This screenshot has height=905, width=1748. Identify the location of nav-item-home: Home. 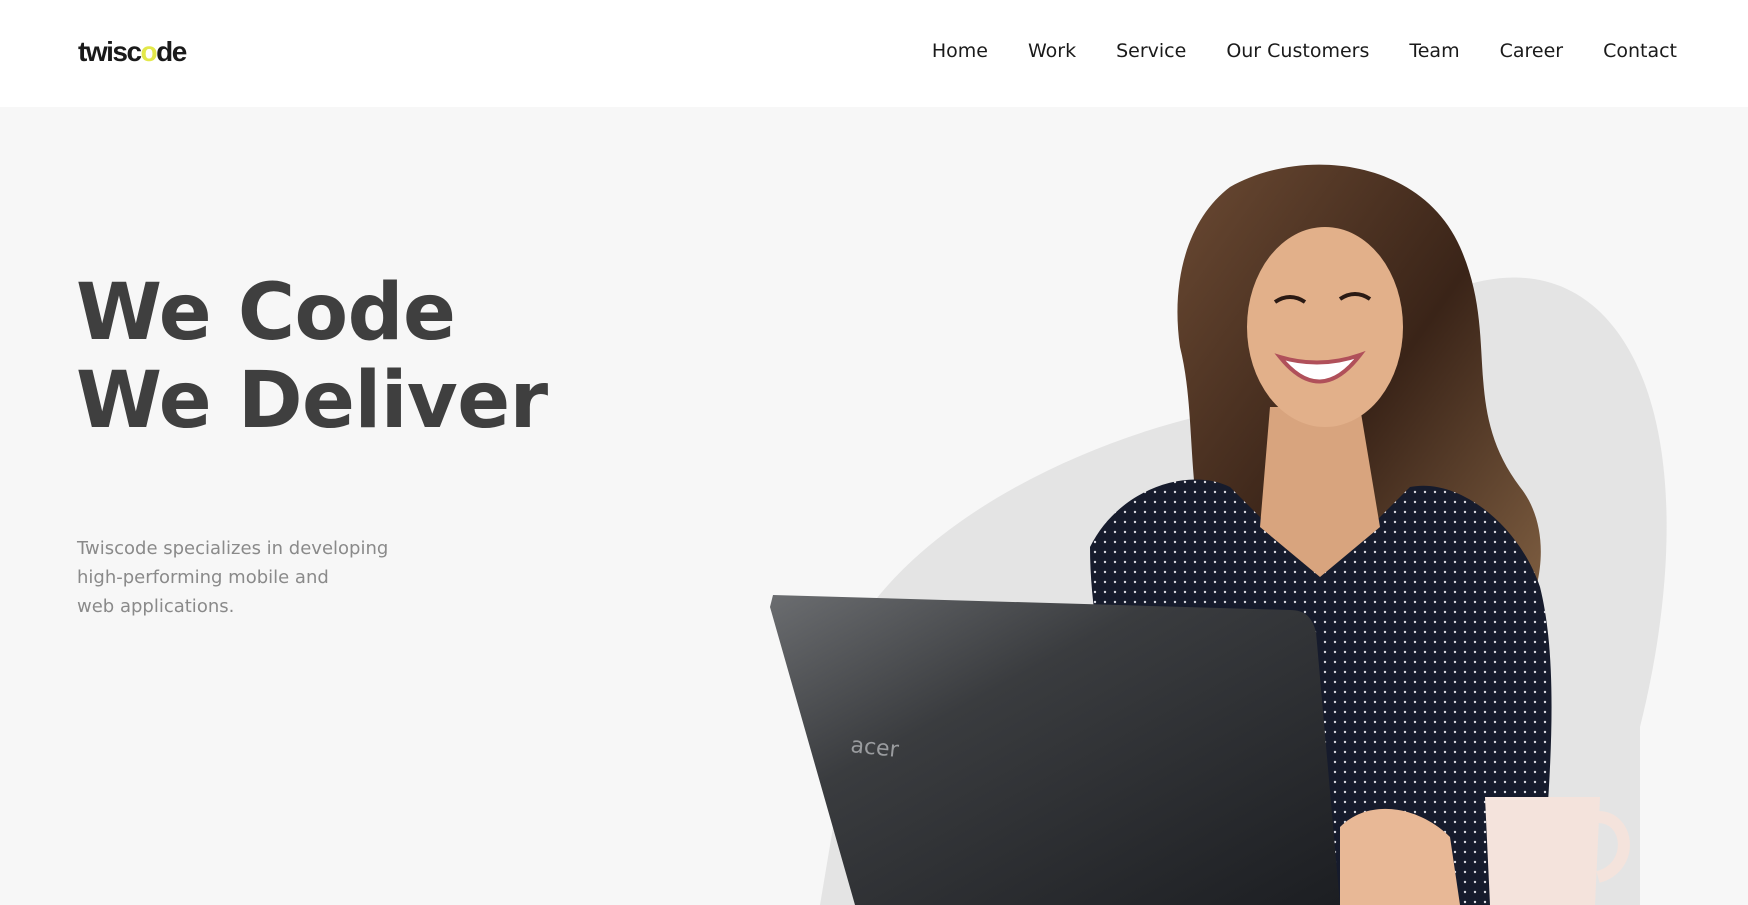
(960, 51).